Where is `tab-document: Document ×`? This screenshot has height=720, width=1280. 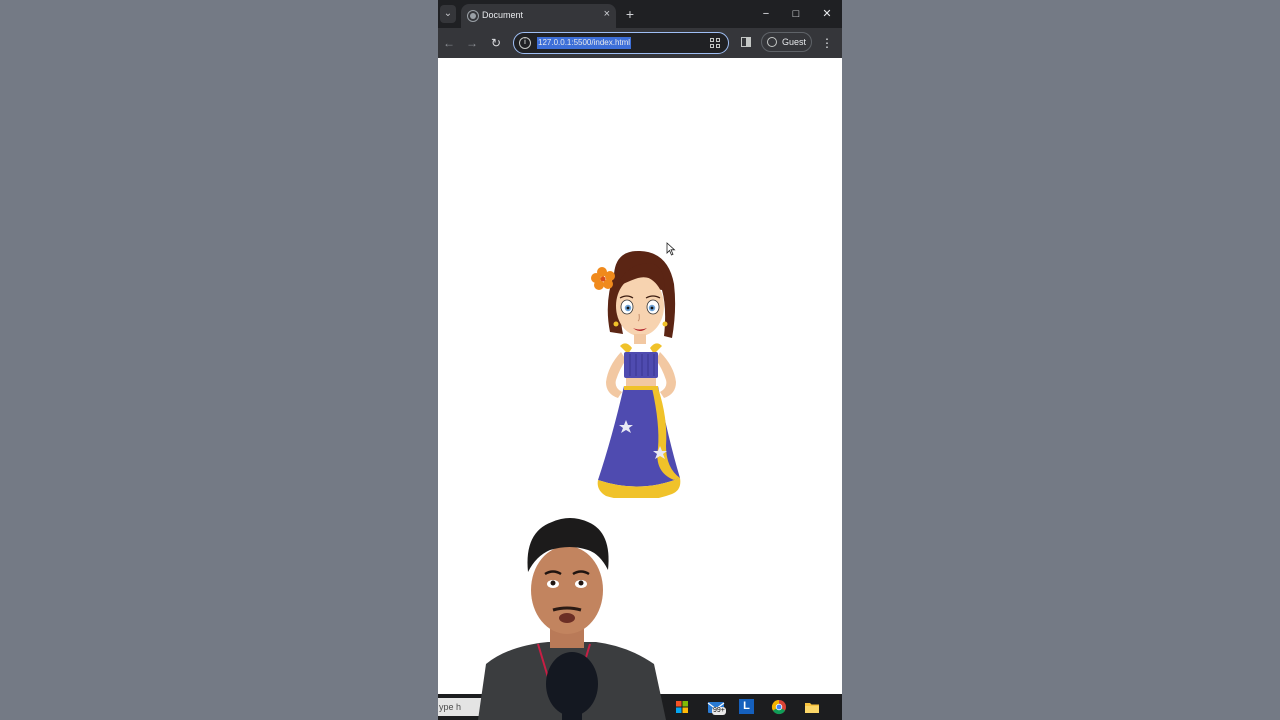
tab-document: Document × is located at coordinates (538, 16).